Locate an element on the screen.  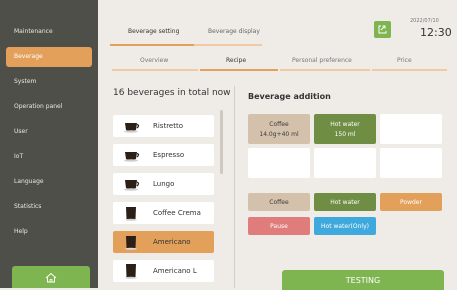
step-hot-water: Hot water 150 ml is located at coordinates (345, 129).